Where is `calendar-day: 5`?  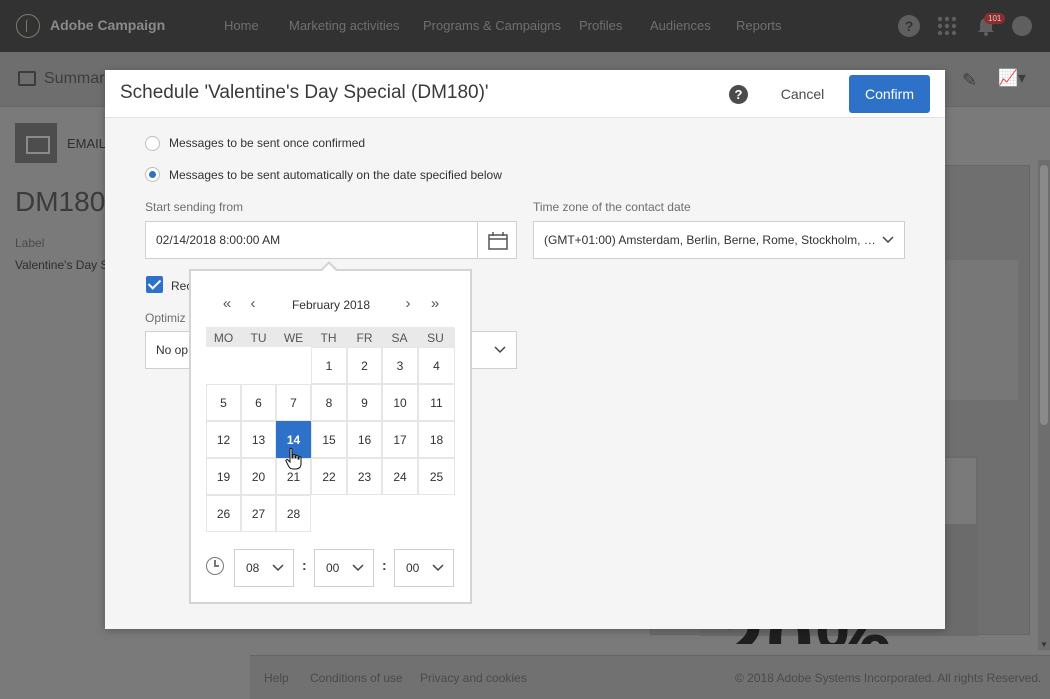 calendar-day: 5 is located at coordinates (223, 402).